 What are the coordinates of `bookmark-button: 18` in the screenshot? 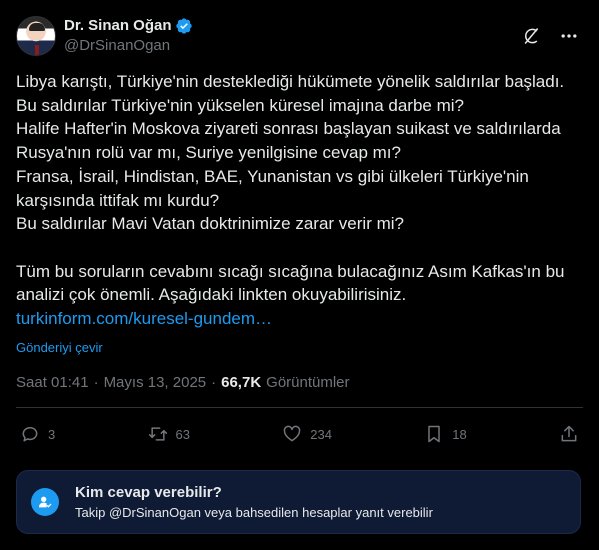 It's located at (445, 434).